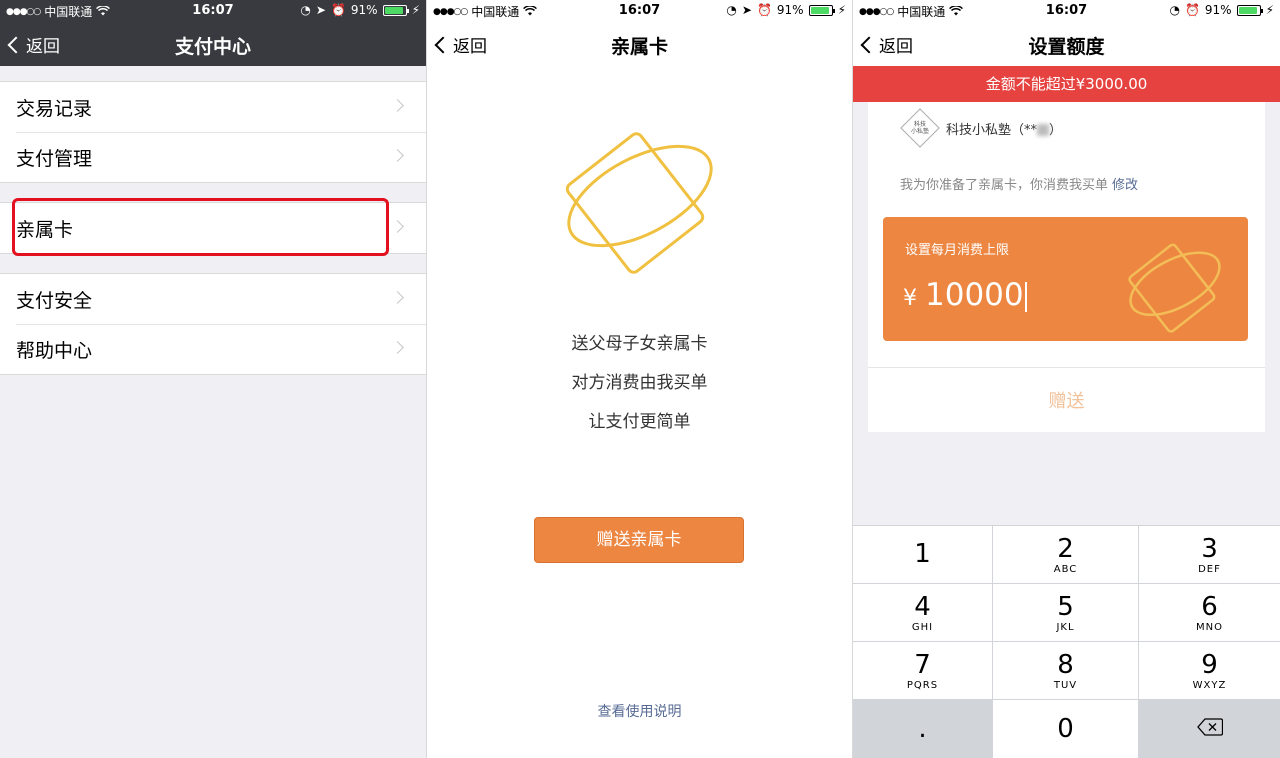 This screenshot has width=1280, height=758. I want to click on amount-input: ¥ 10000, so click(965, 295).